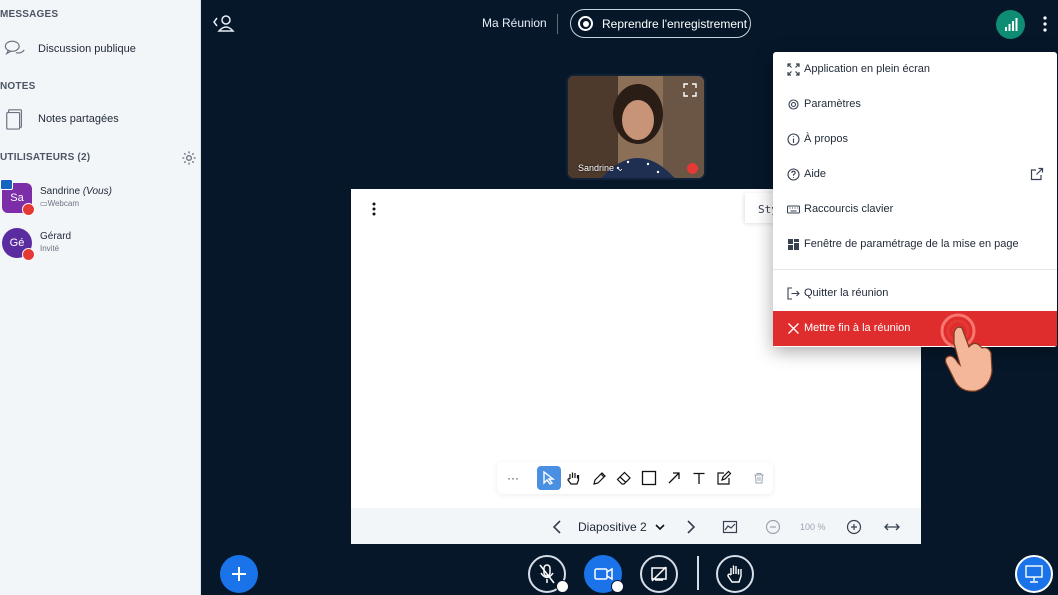 The width and height of the screenshot is (1058, 595). What do you see at coordinates (617, 586) in the screenshot?
I see `video-settings-caret` at bounding box center [617, 586].